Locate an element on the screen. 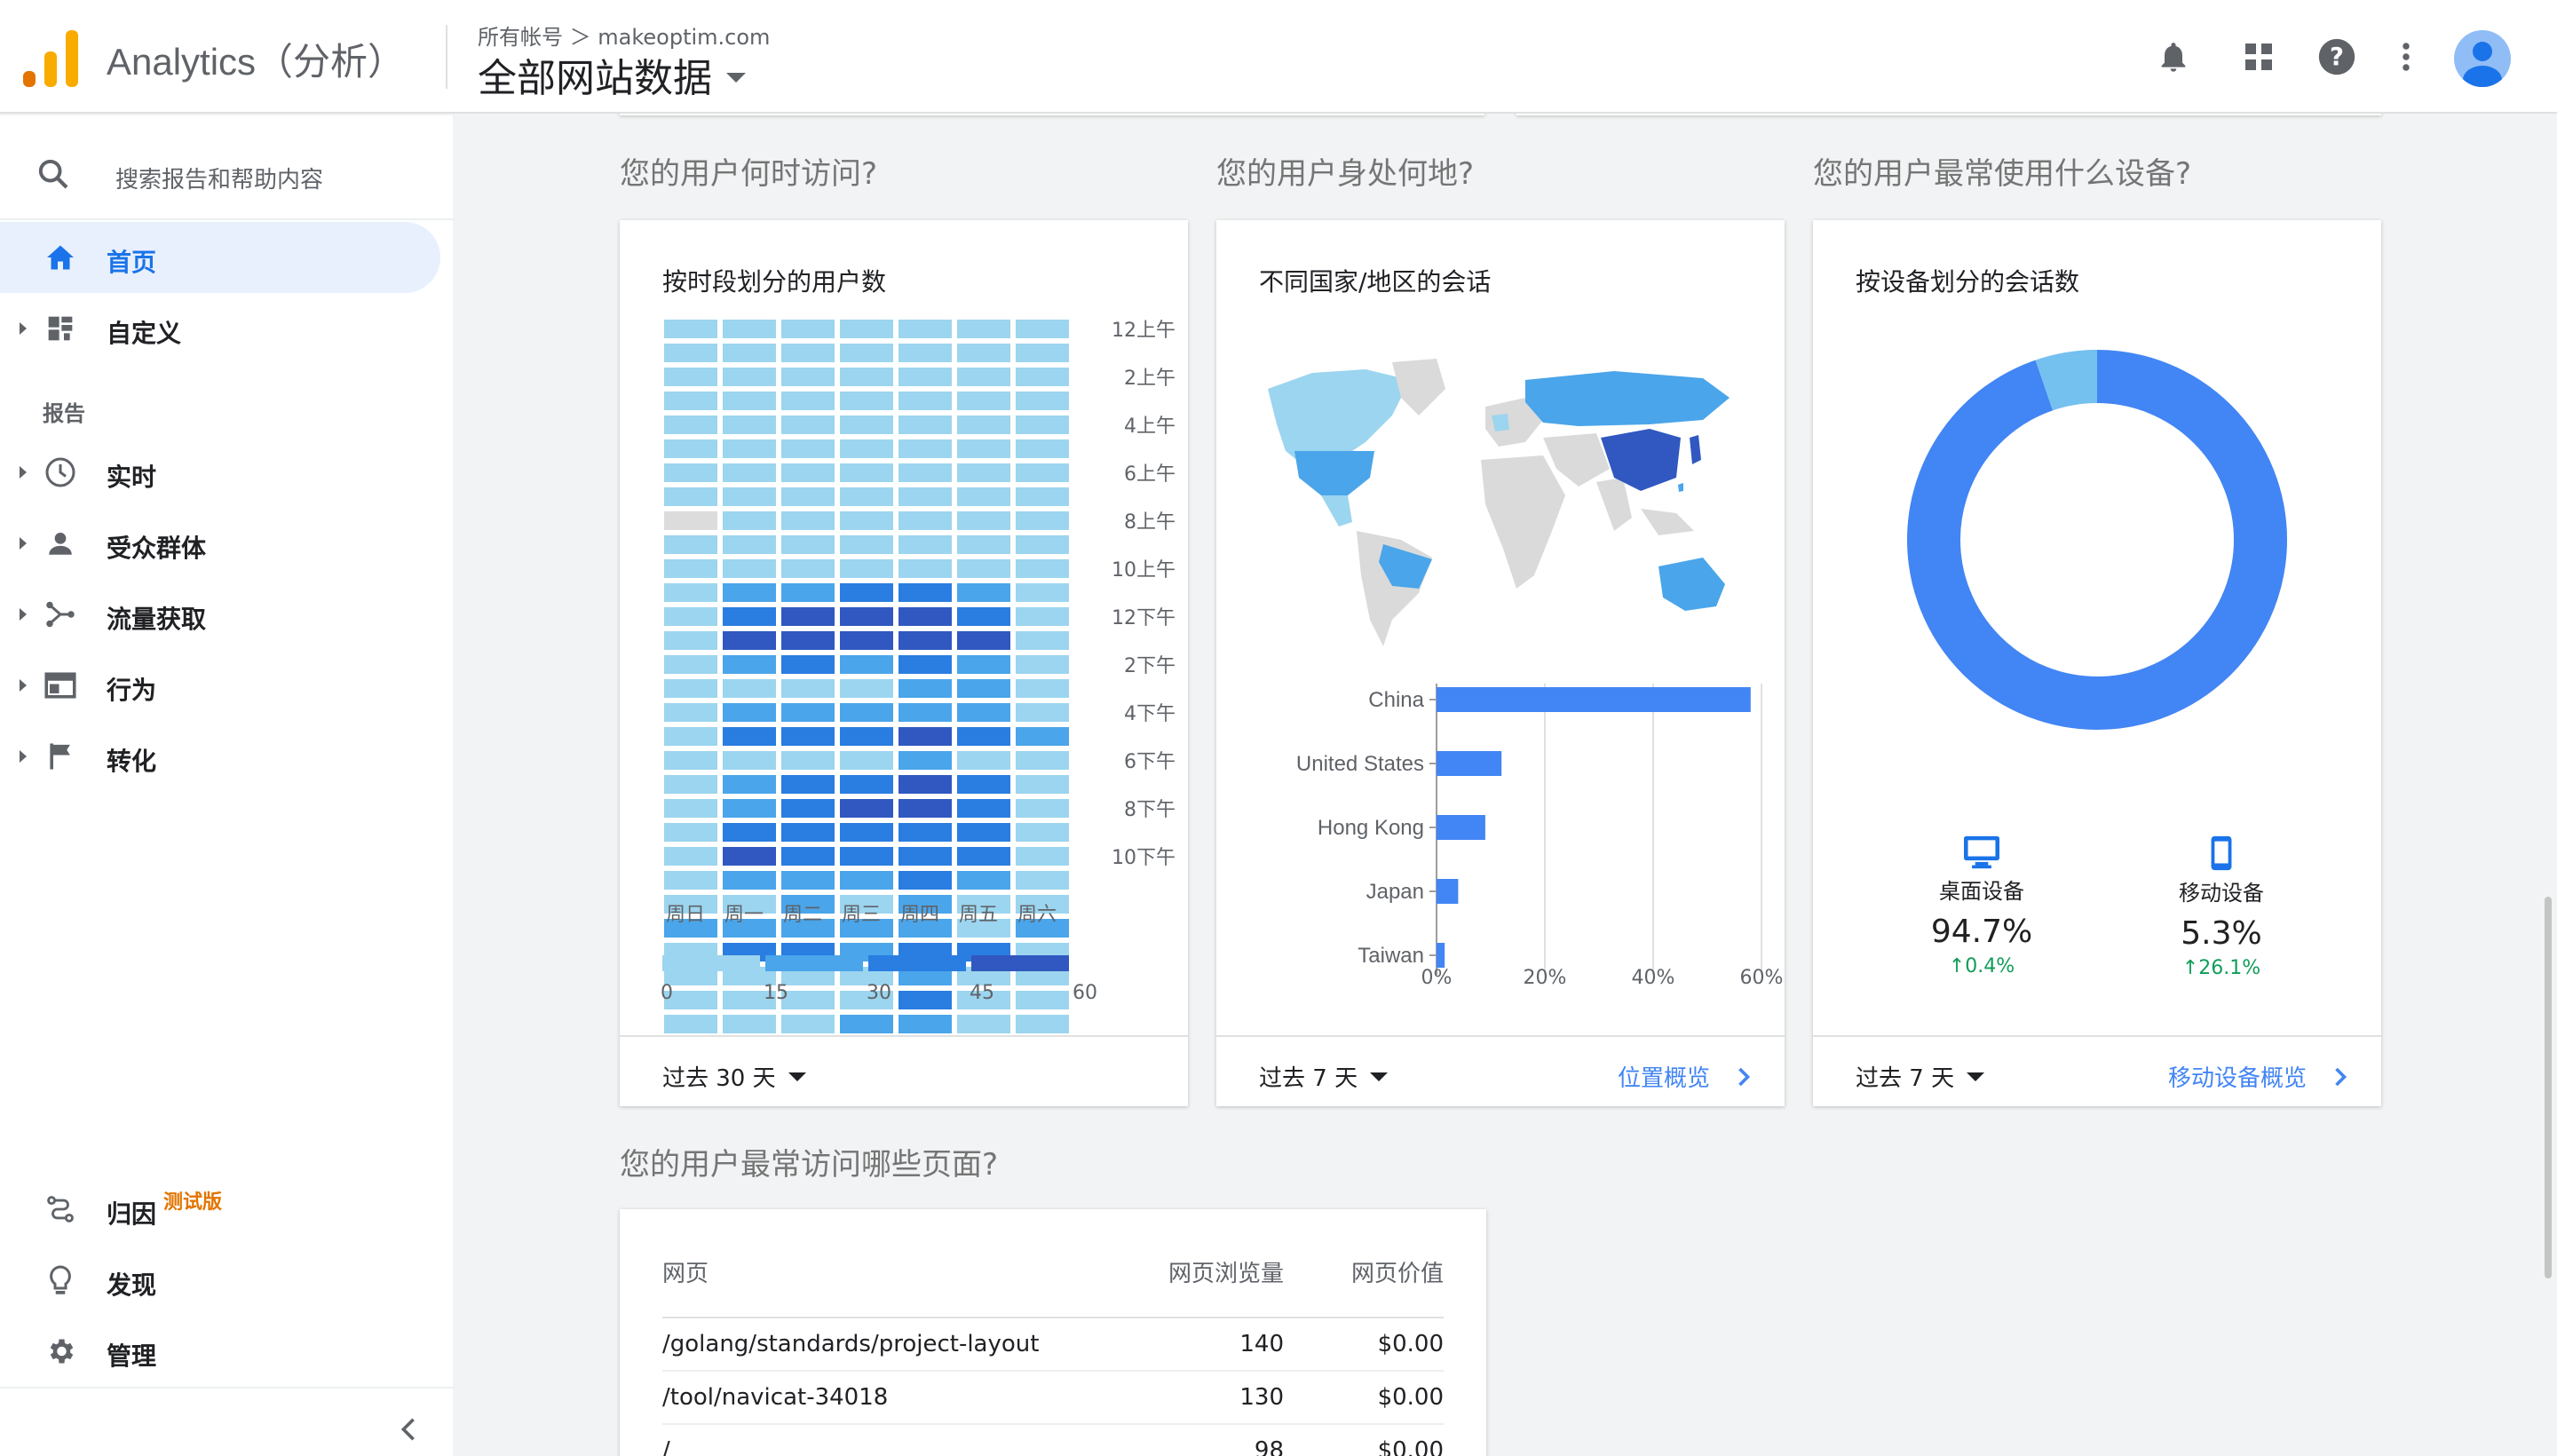 This screenshot has height=1456, width=2557. more-vert-icon is located at coordinates (2406, 56).